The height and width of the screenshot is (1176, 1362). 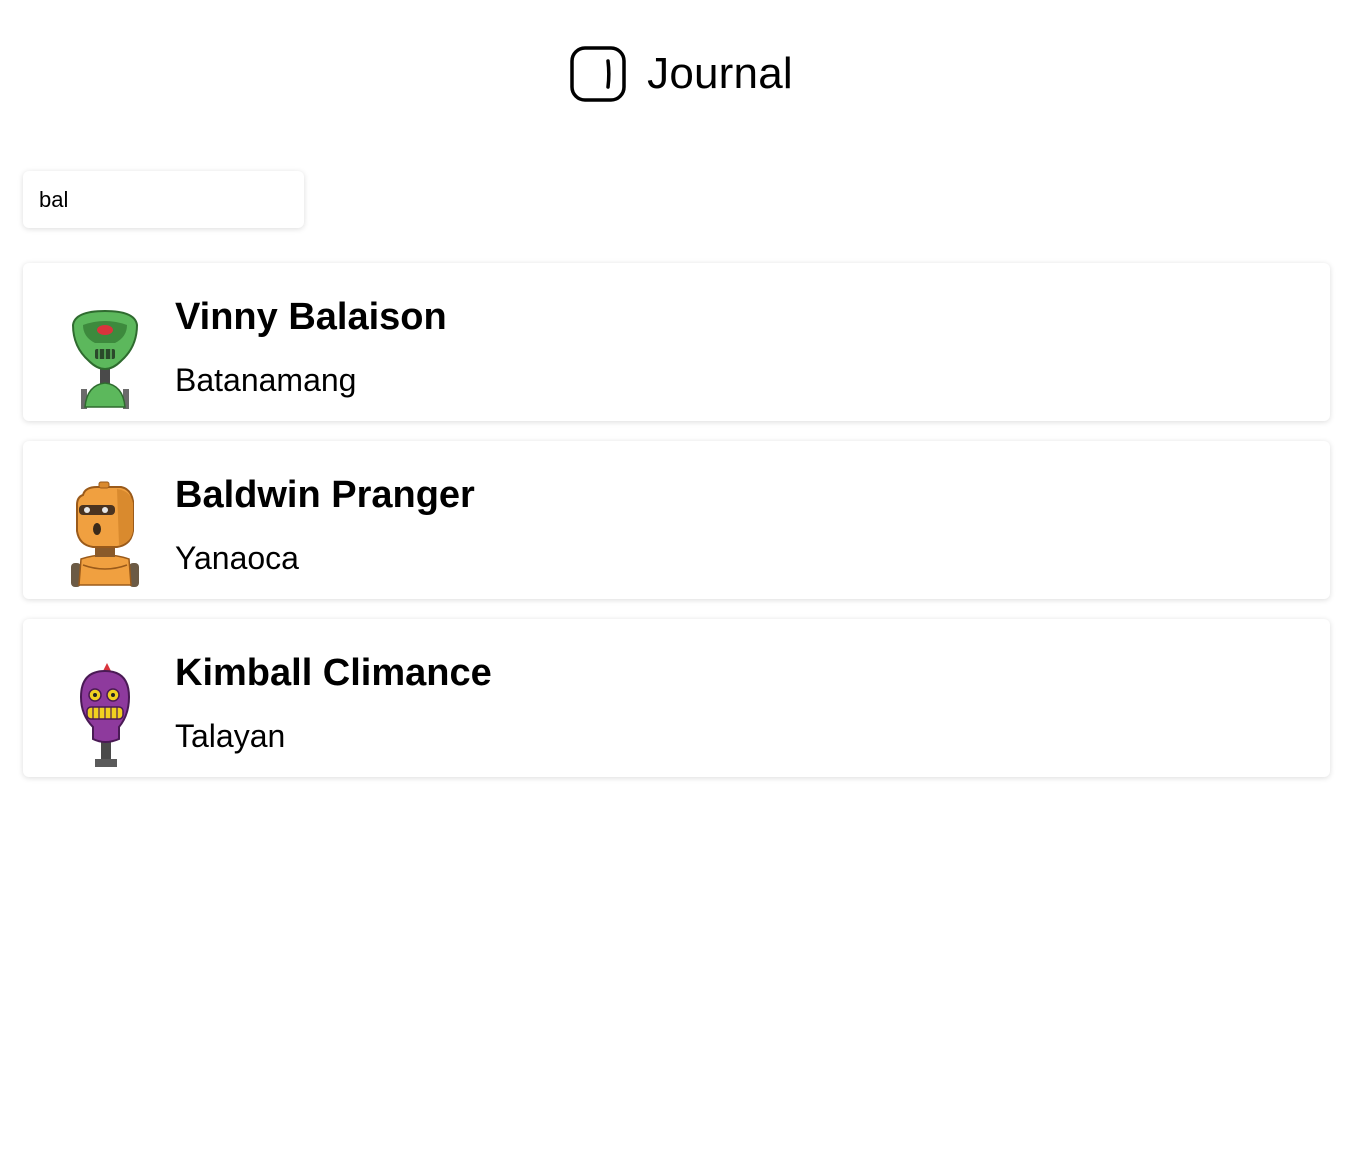 I want to click on person-name: Kimball Climance, so click(x=333, y=673).